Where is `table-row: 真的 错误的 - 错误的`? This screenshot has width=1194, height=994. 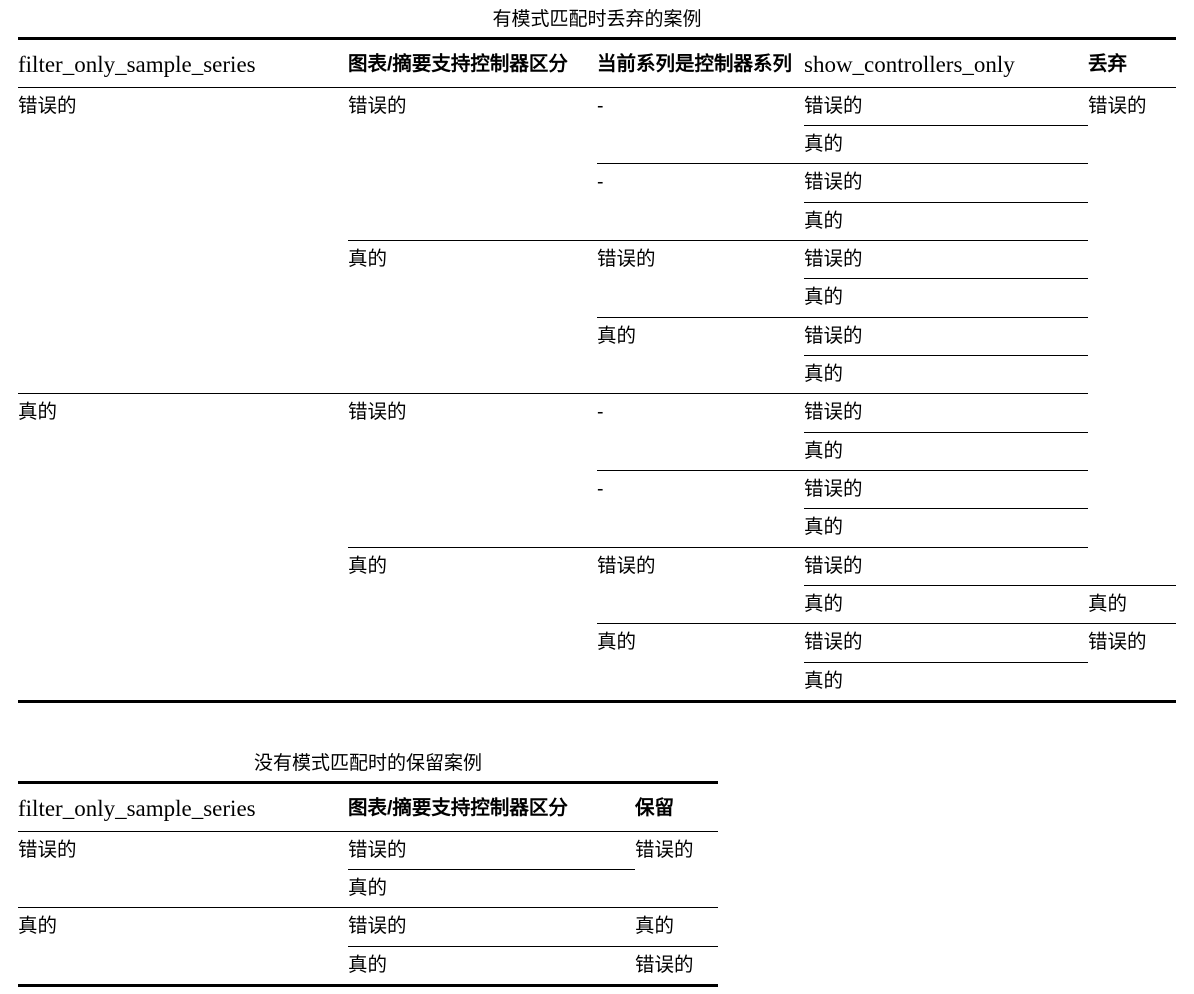
table-row: 真的 错误的 - 错误的 is located at coordinates (597, 413).